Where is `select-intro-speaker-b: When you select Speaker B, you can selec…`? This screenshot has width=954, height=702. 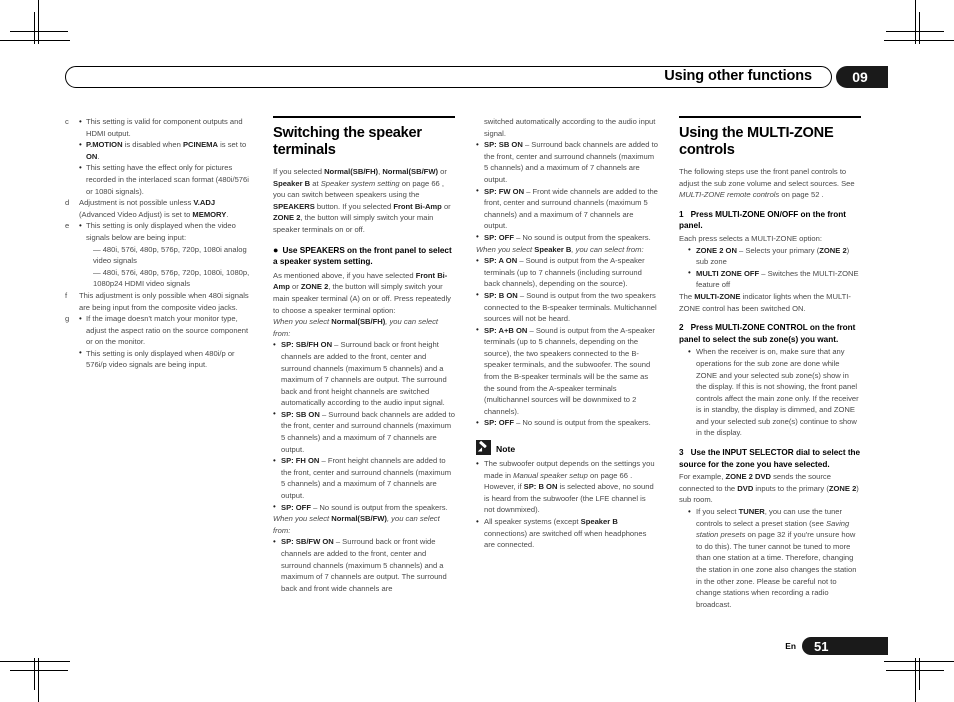
select-intro-speaker-b: When you select Speaker B, you can selec… is located at coordinates (560, 249).